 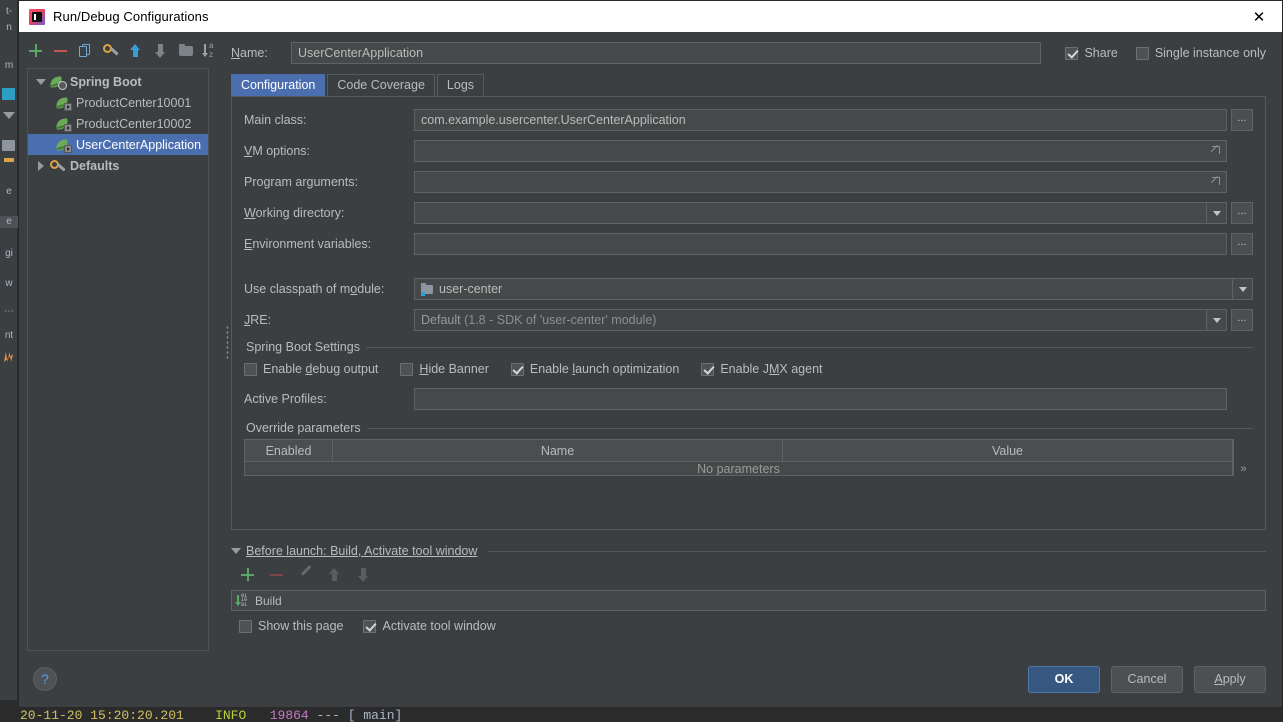 I want to click on before-launch-options: Show this page Activate tool window, so click(x=752, y=626).